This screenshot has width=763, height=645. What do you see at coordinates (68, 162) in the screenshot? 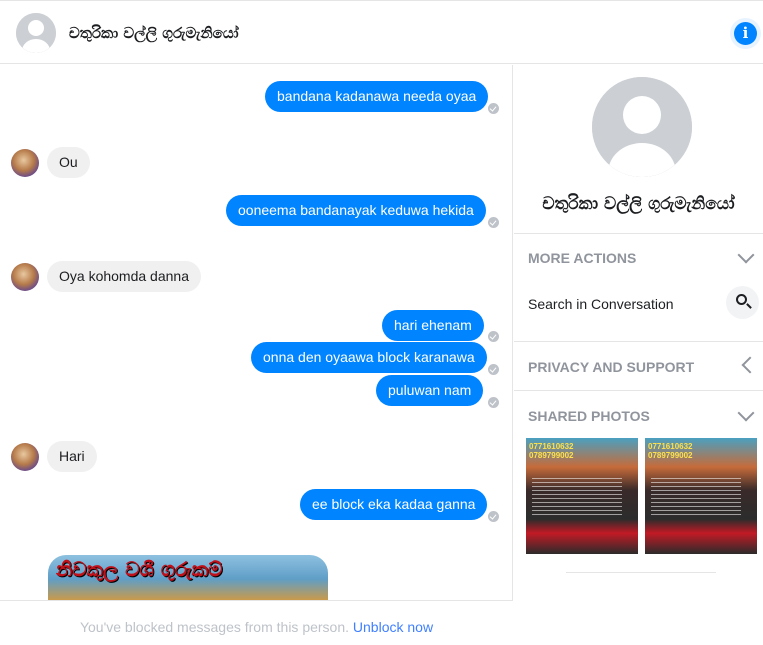
I see `message-bubble-incoming: Ou` at bounding box center [68, 162].